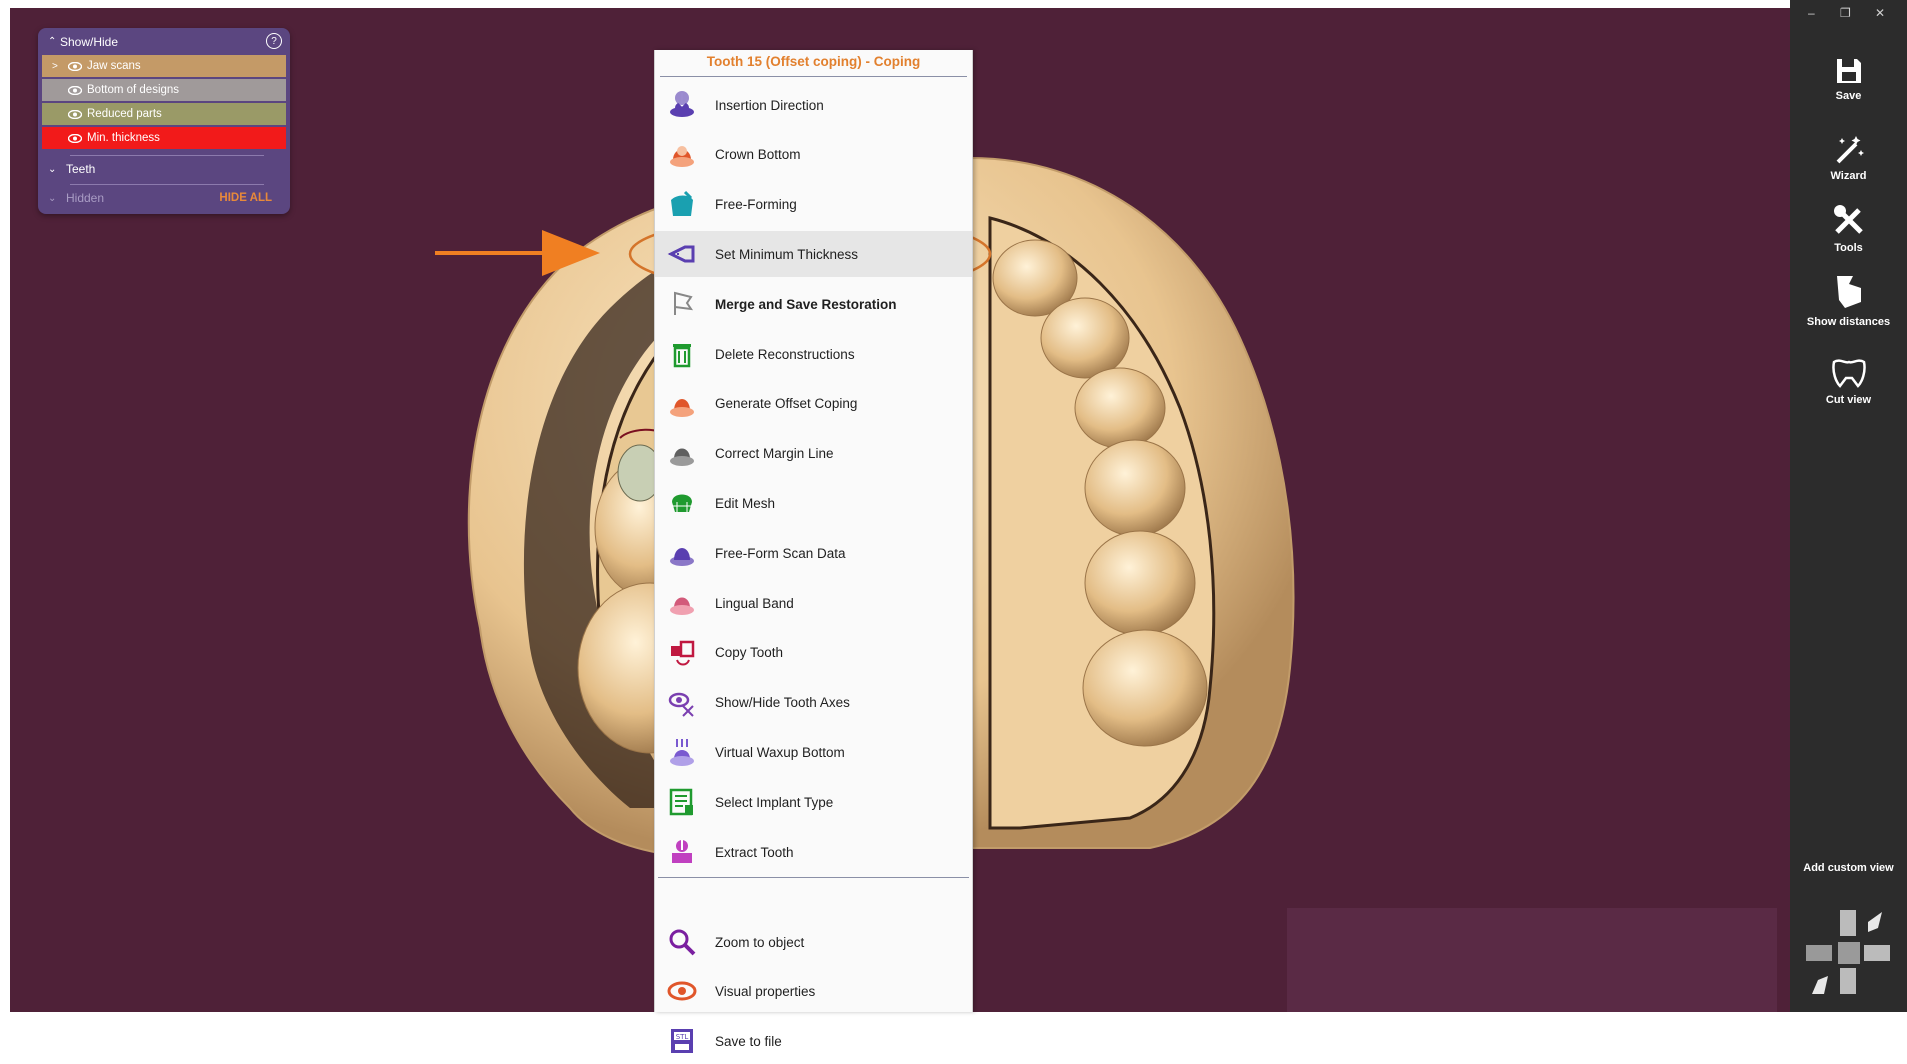 Image resolution: width=1907 pixels, height=1064 pixels. What do you see at coordinates (52, 41) in the screenshot?
I see `chevron-up-icon: ⌃` at bounding box center [52, 41].